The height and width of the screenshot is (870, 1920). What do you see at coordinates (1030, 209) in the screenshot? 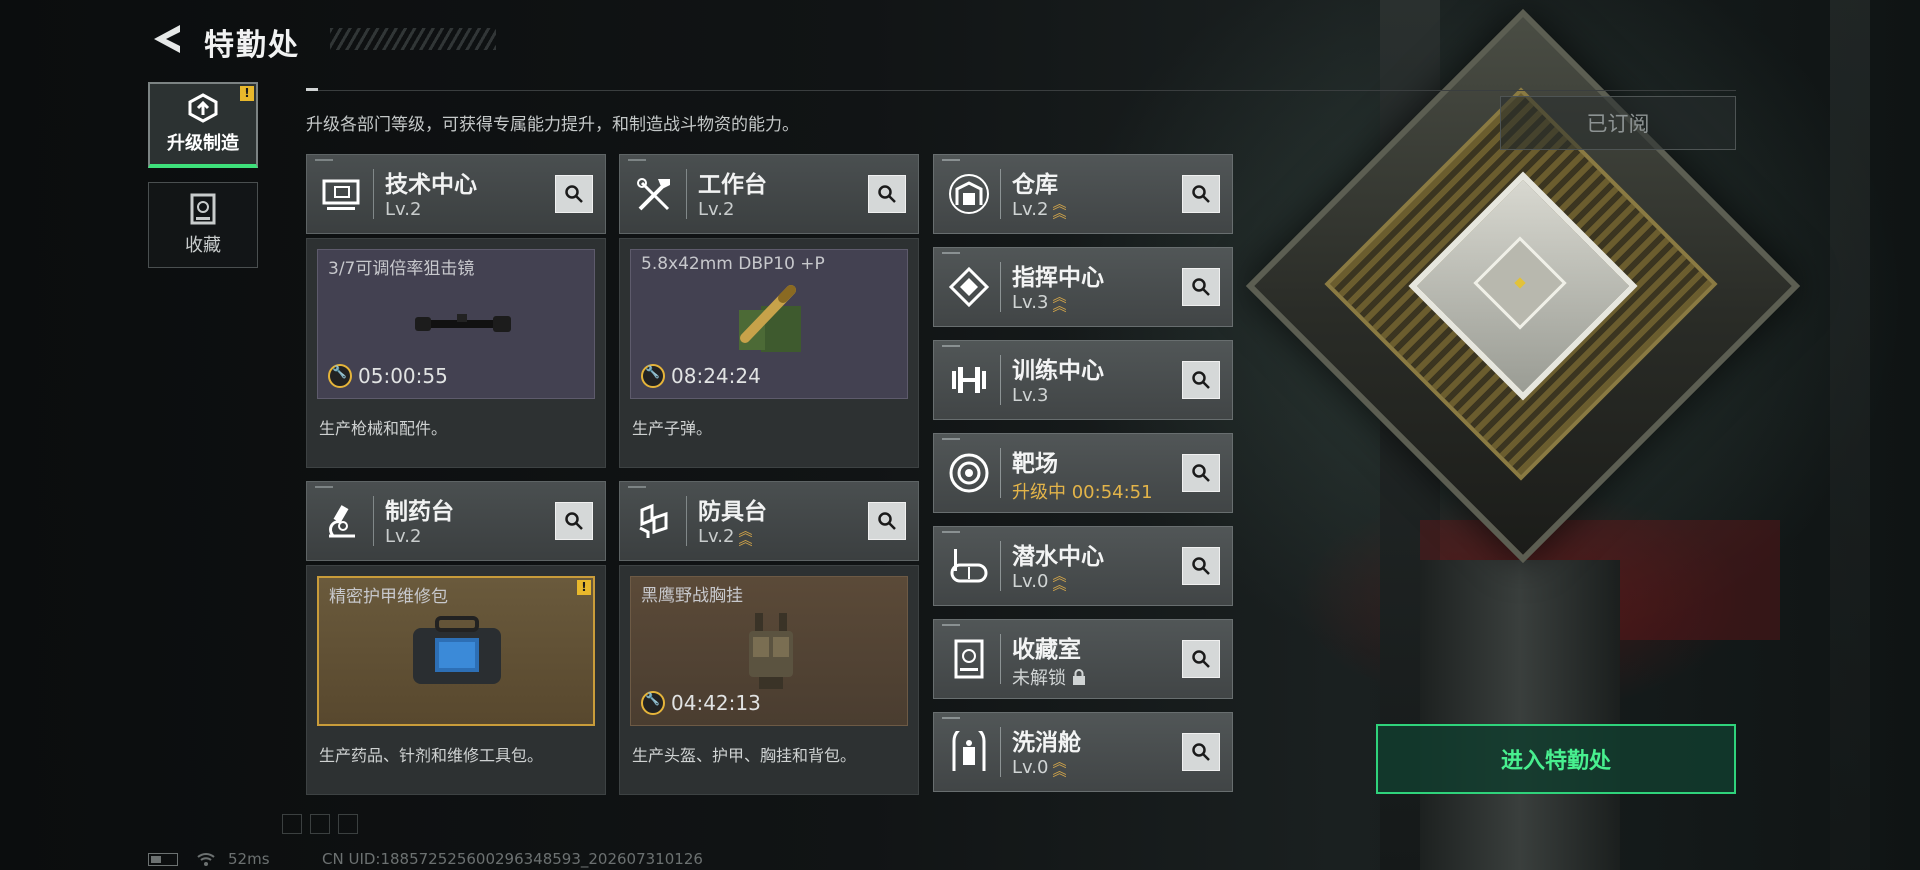
I see `level-text: Lv.2` at bounding box center [1030, 209].